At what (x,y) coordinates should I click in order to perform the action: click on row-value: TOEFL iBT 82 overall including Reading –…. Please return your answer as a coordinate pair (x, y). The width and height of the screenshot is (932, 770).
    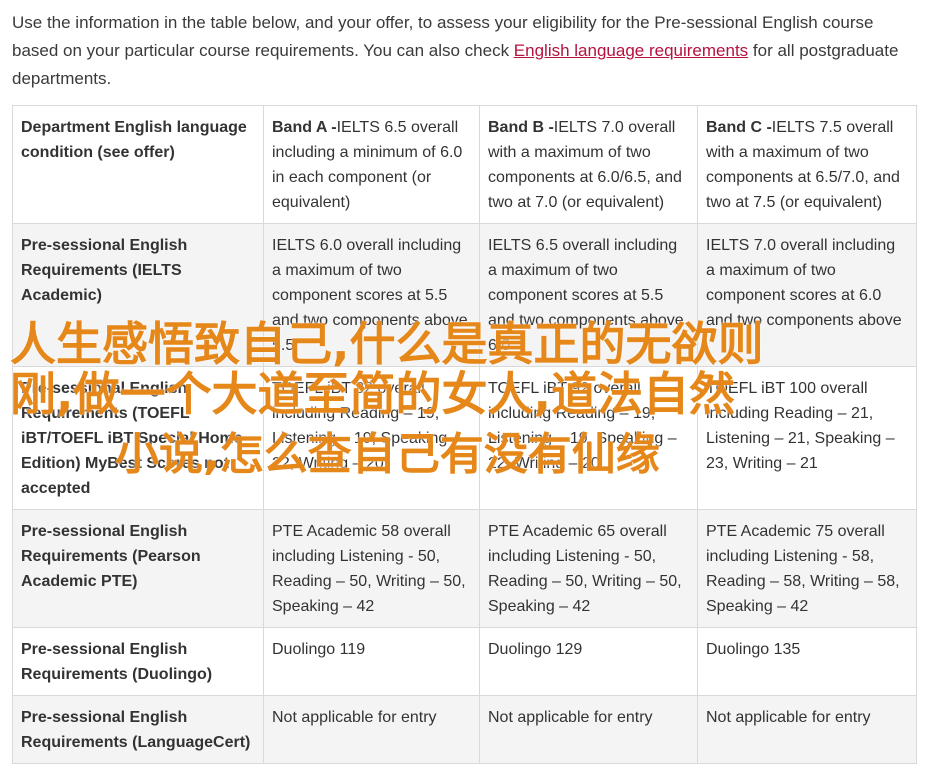
    Looking at the image, I should click on (371, 438).